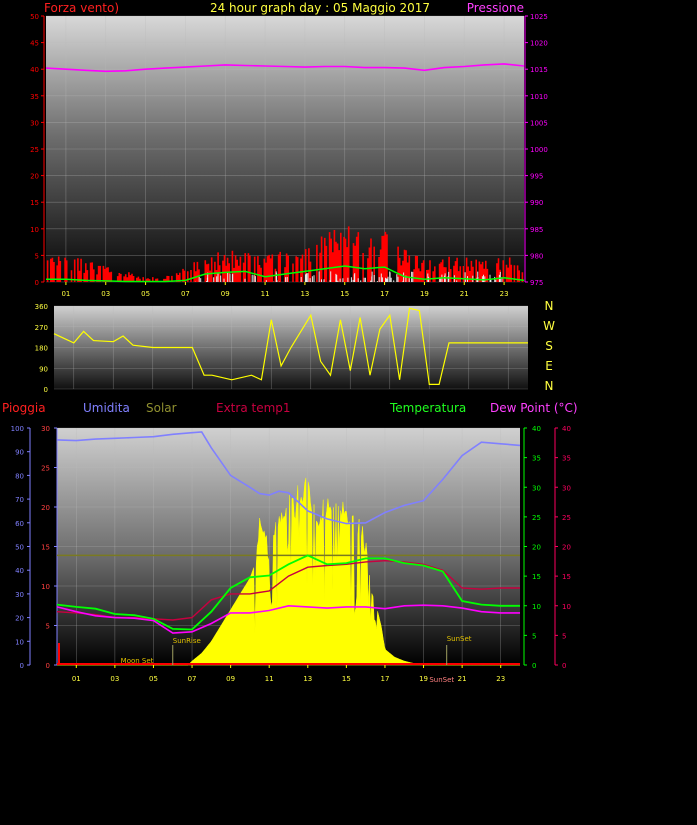 The width and height of the screenshot is (697, 825). Describe the element at coordinates (19, 642) in the screenshot. I see `rain-tick-label: 10` at that location.